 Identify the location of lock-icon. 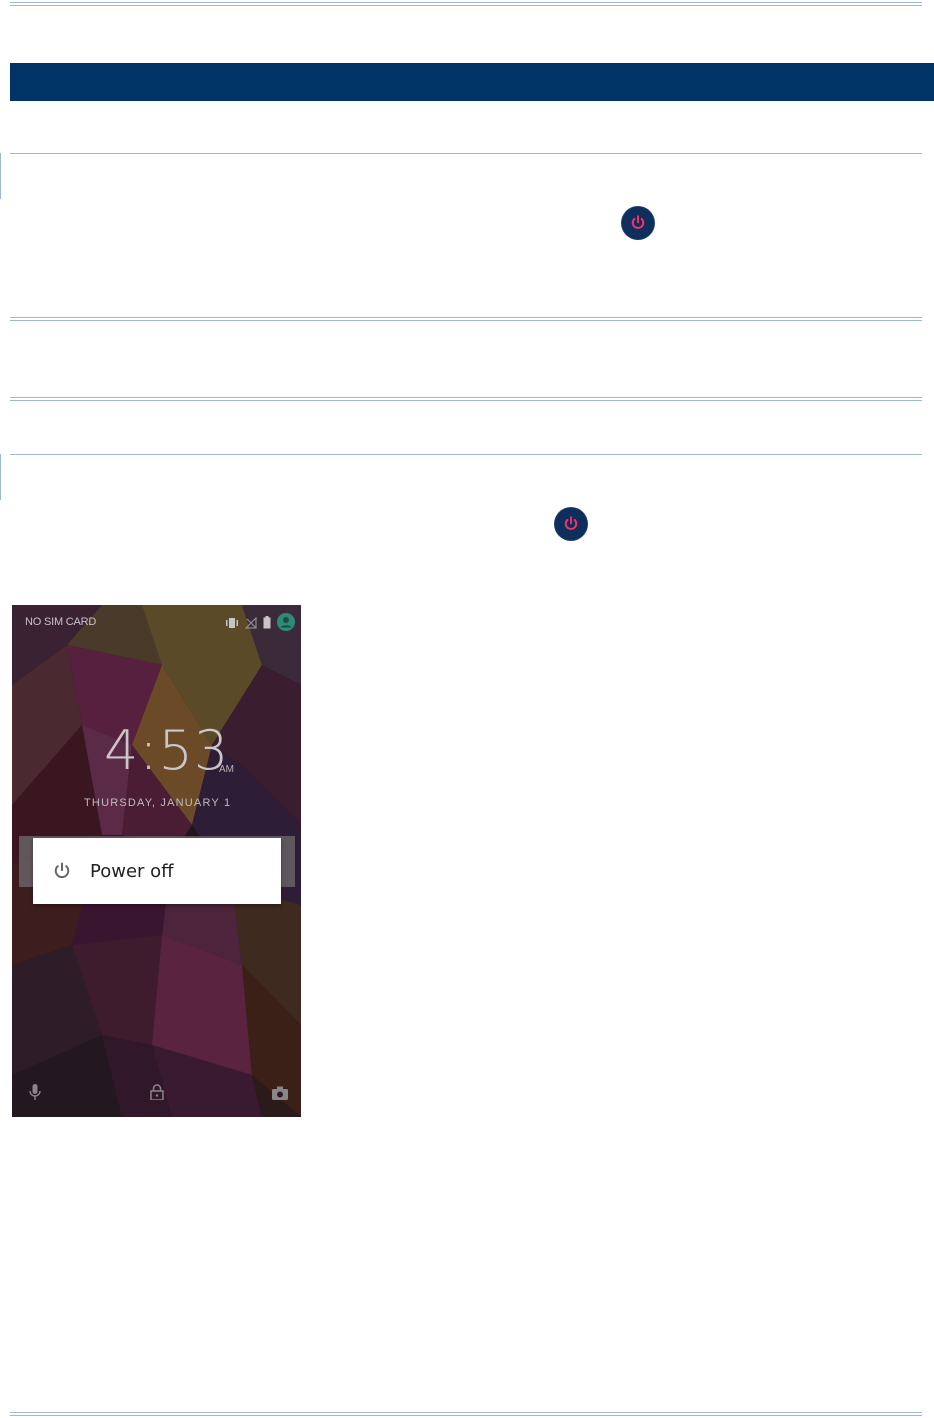
(157, 1094).